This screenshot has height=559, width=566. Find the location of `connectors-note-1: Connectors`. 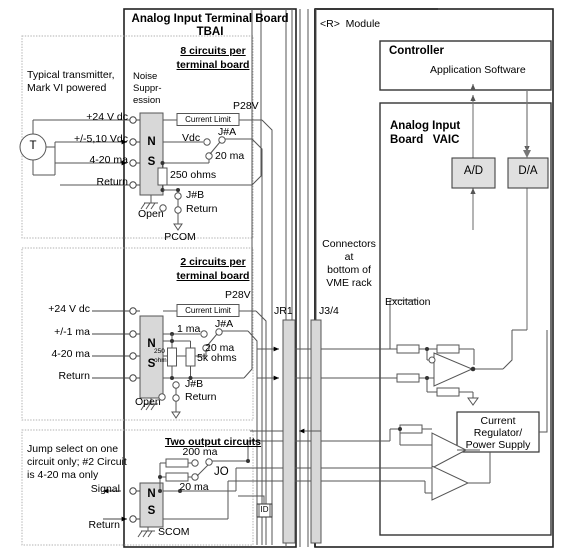

connectors-note-1: Connectors is located at coordinates (349, 244).